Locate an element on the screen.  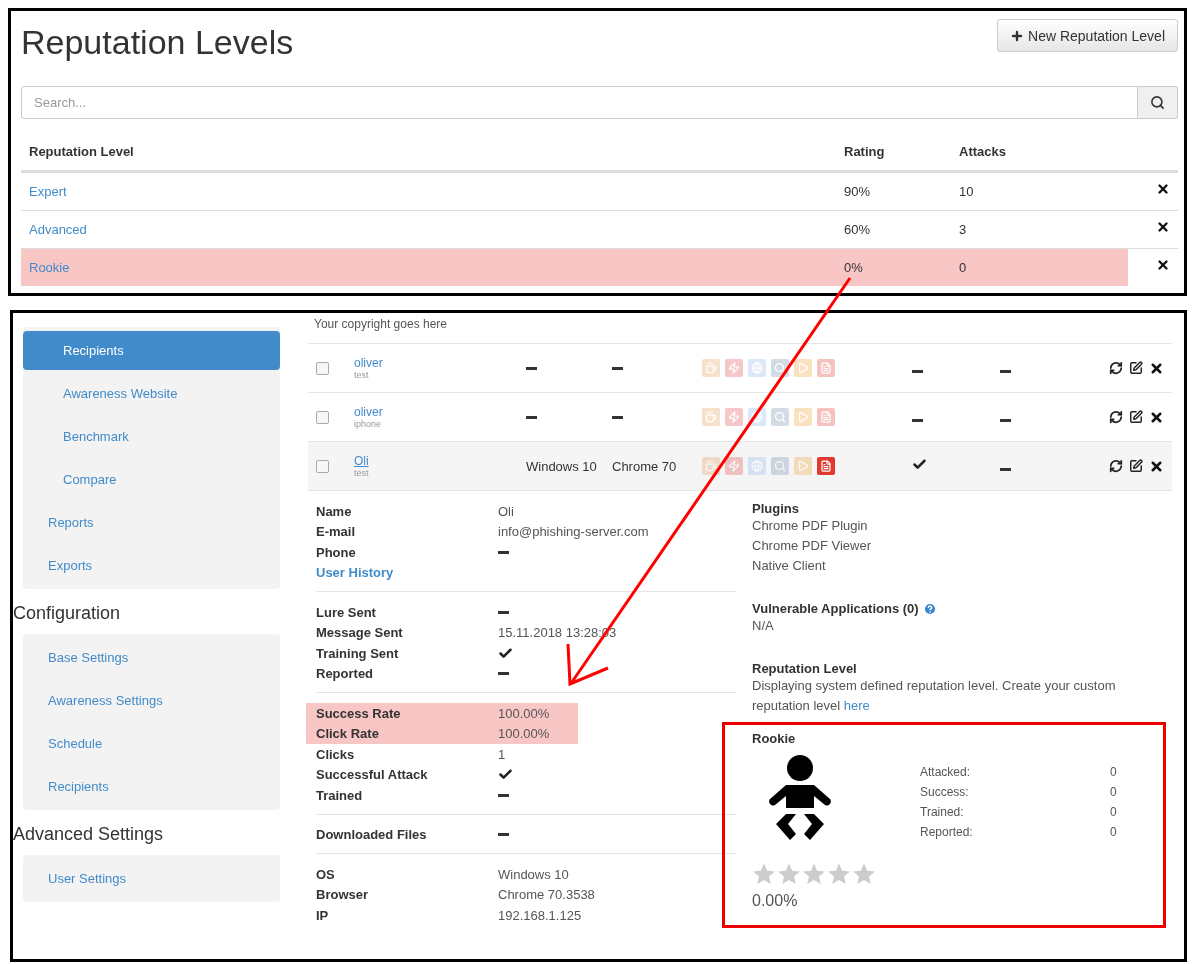
column-header: Attacks is located at coordinates (1039, 152).